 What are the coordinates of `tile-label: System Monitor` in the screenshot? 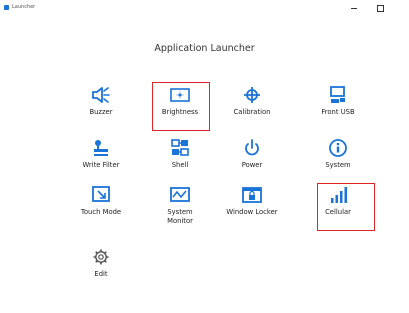 It's located at (180, 216).